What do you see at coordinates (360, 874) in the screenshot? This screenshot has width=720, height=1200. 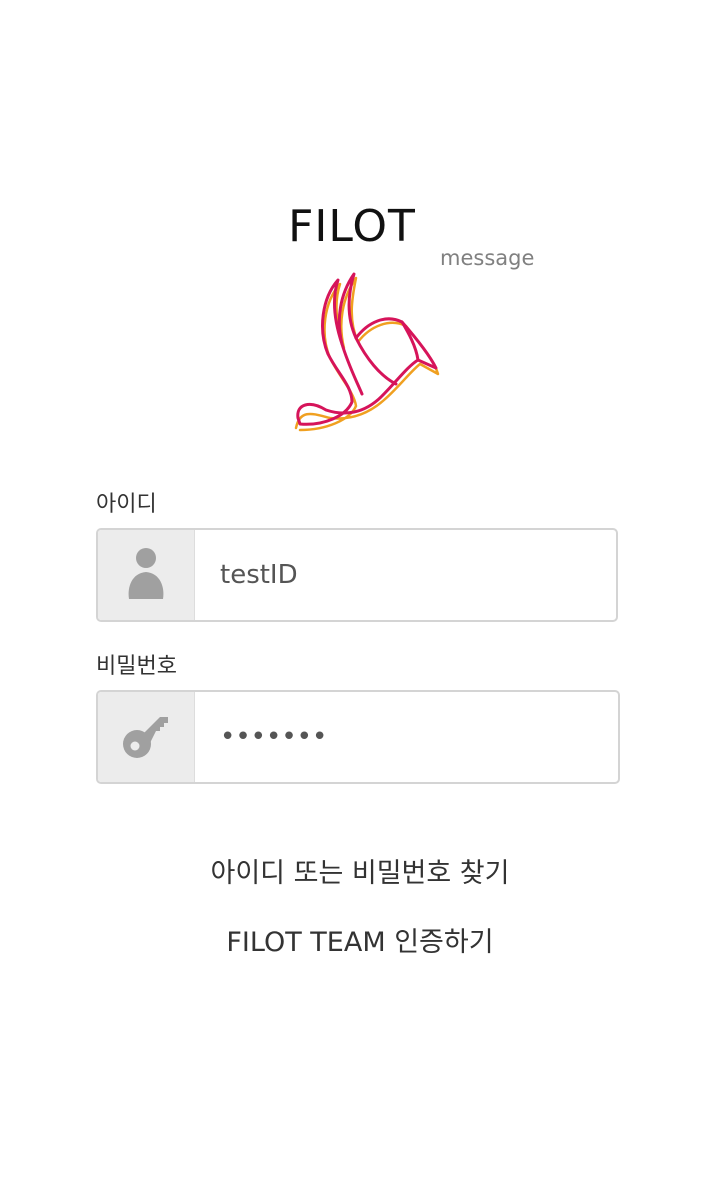 I see `find-account-link: 아이디 또는 비밀번호 찾기` at bounding box center [360, 874].